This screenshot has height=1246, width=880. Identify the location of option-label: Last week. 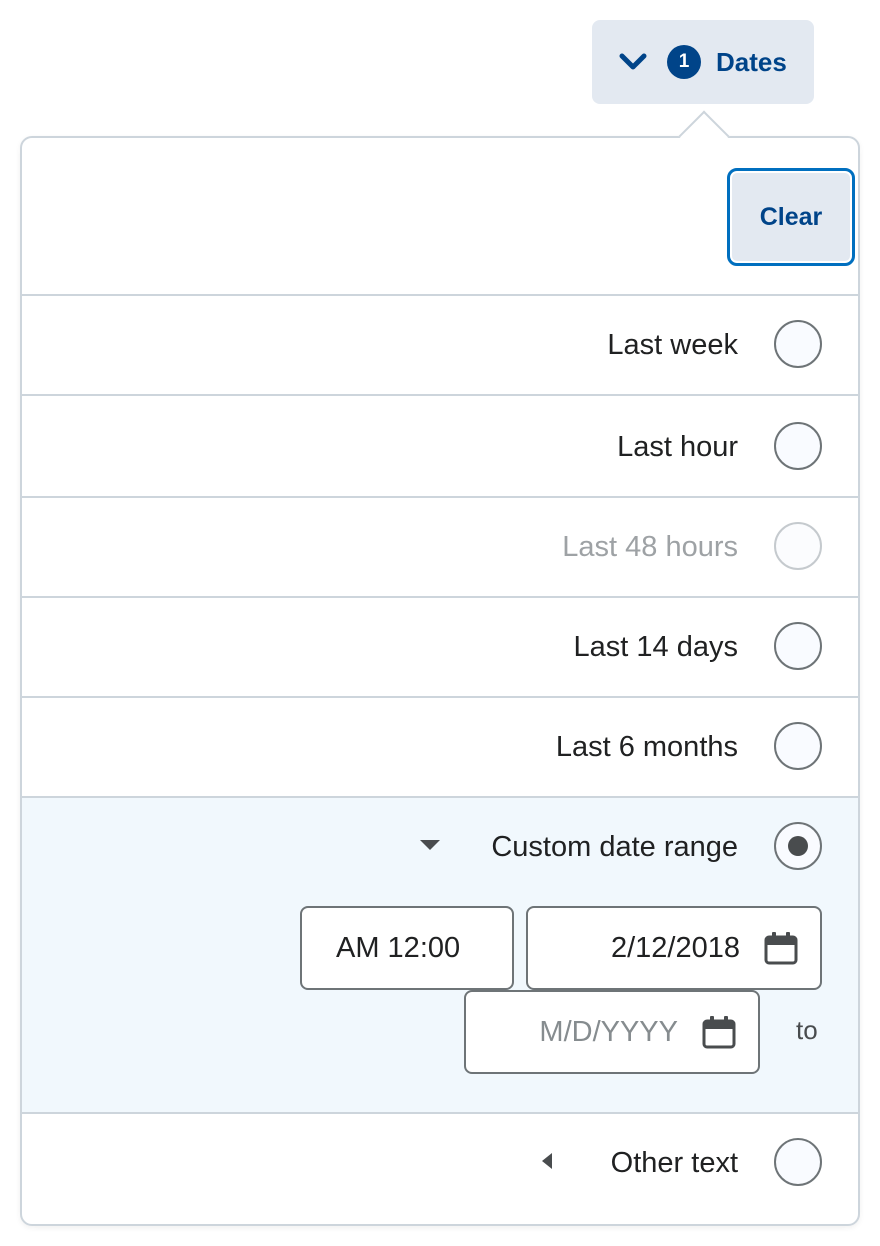
(672, 345).